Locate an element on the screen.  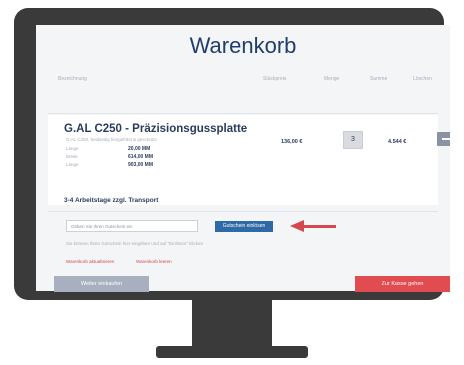
page-title: Warenkorb is located at coordinates (243, 45).